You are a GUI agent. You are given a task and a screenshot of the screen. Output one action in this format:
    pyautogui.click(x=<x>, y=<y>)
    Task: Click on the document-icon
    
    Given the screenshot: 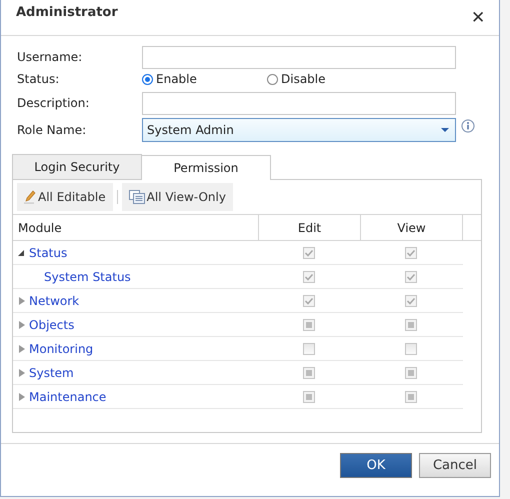 What is the action you would take?
    pyautogui.click(x=136, y=197)
    